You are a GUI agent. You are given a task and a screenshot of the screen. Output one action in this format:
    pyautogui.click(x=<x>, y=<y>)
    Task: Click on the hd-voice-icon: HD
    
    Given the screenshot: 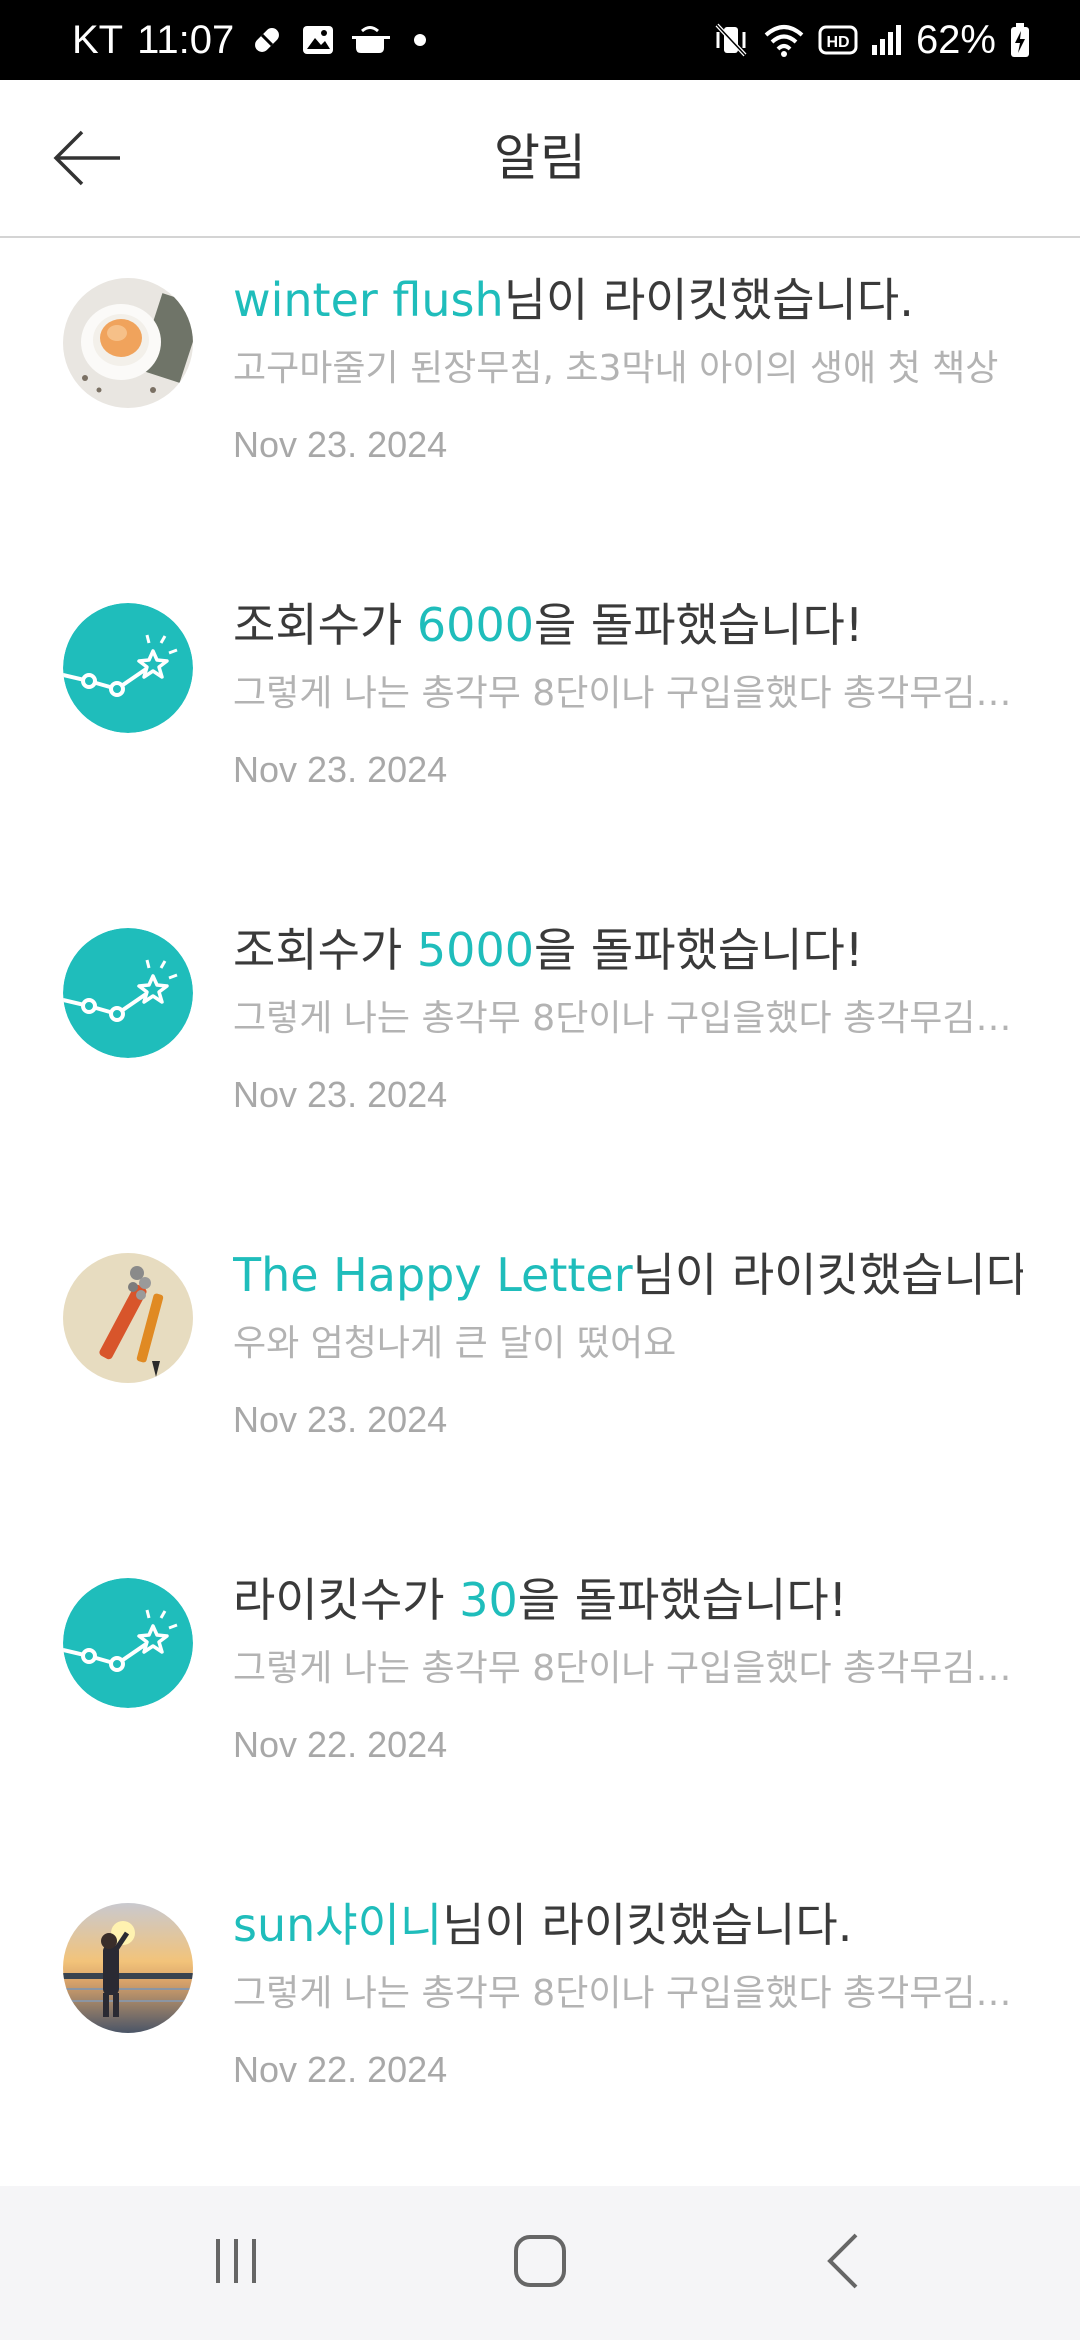 What is the action you would take?
    pyautogui.click(x=838, y=40)
    